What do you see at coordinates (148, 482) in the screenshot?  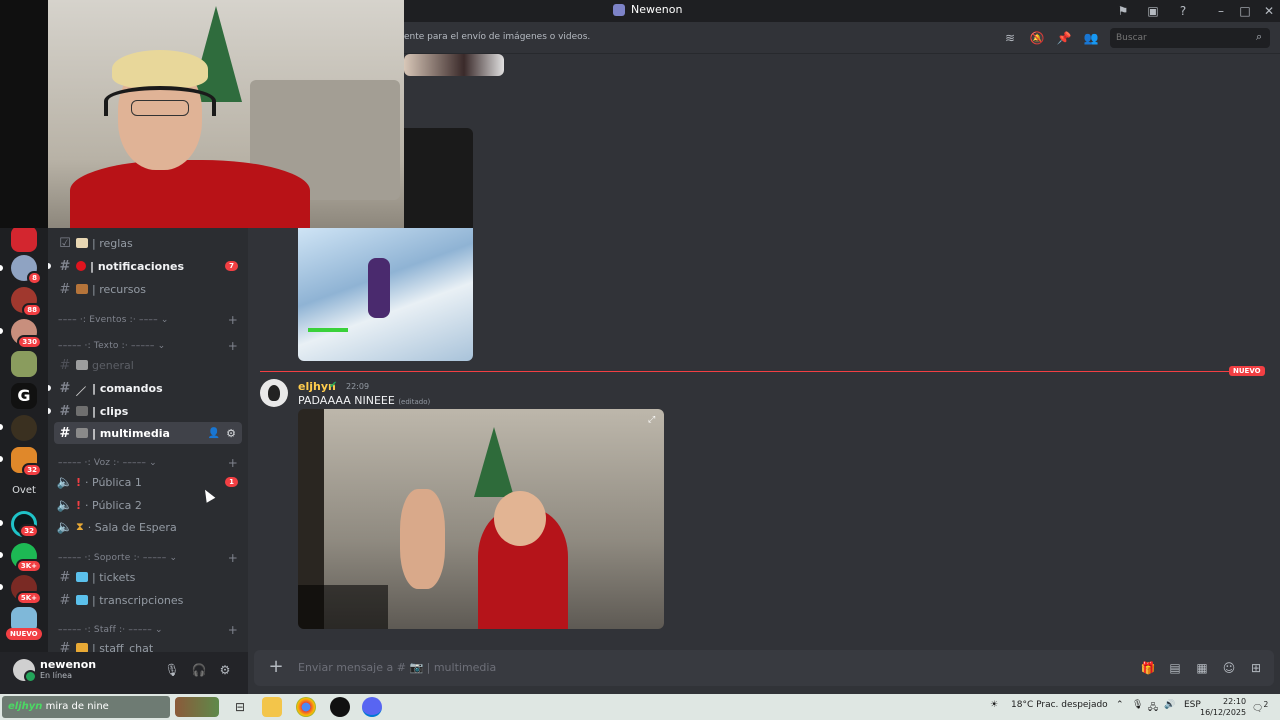 I see `channel-publica-1: 🔈 ! · Pública 1 1` at bounding box center [148, 482].